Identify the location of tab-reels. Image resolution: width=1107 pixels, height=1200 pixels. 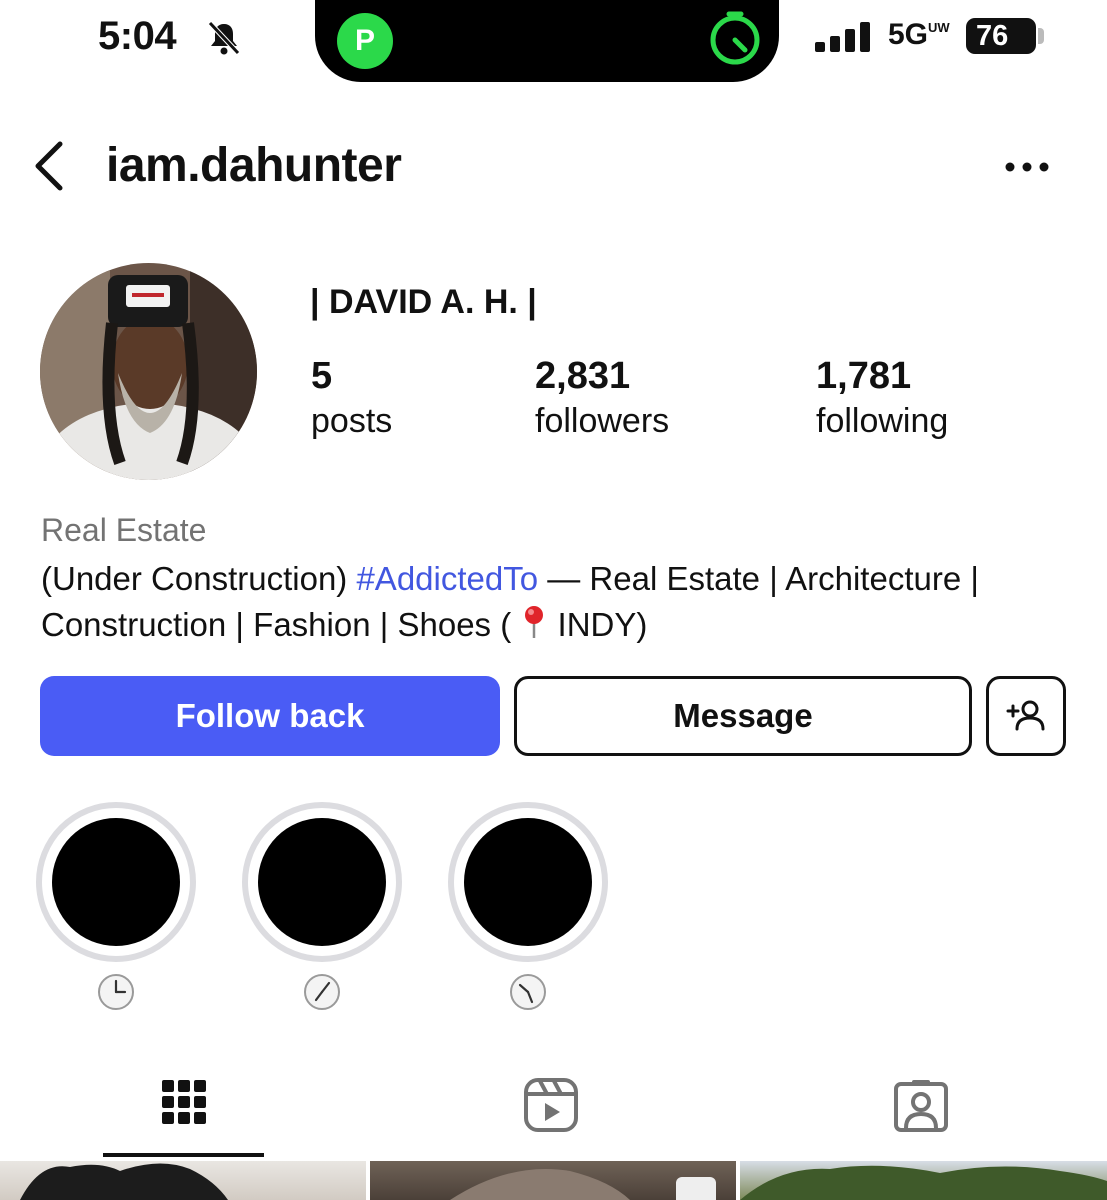
(550, 1110).